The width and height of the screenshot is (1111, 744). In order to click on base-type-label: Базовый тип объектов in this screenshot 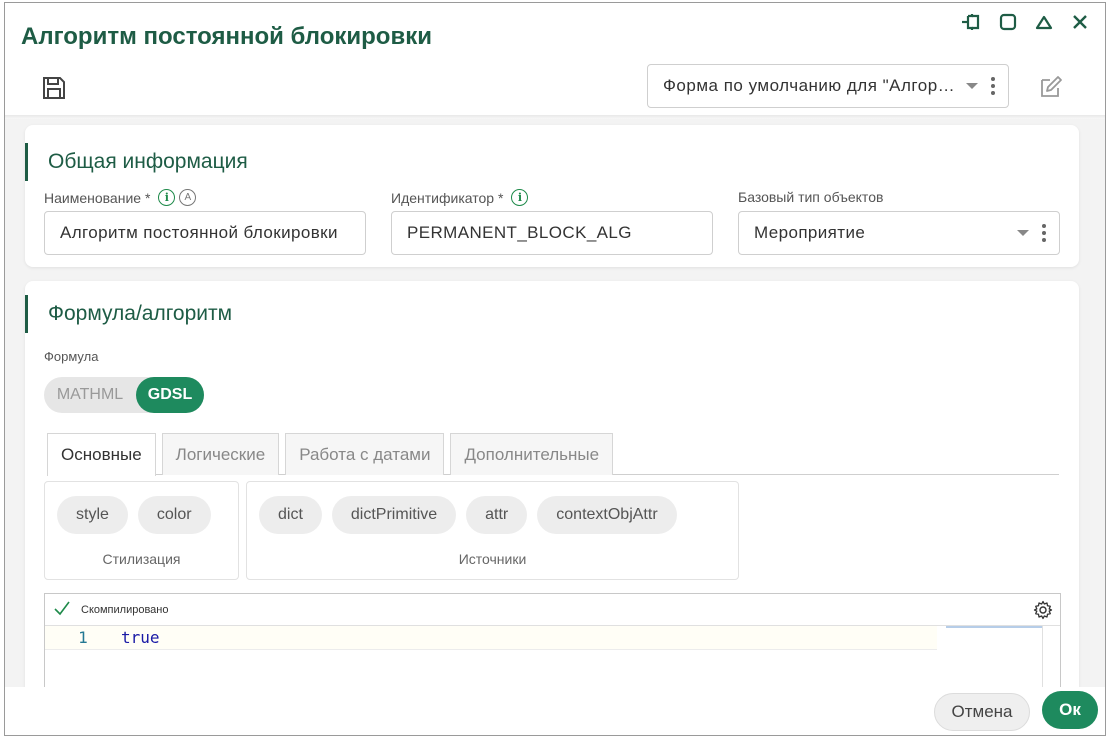, I will do `click(811, 197)`.